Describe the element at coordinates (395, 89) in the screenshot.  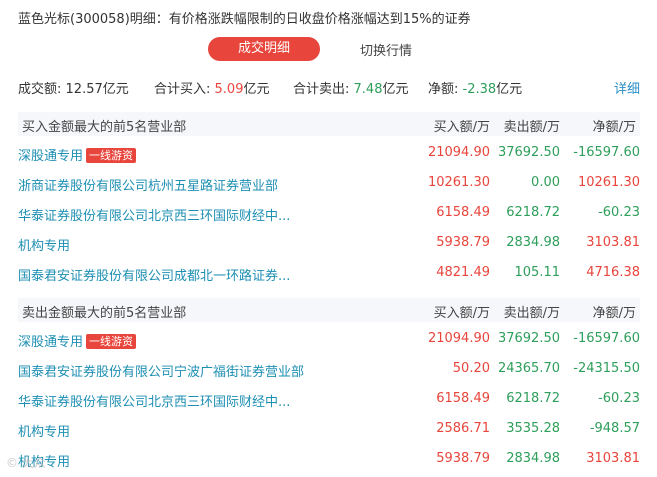
I see `sell-total-unit: 亿元` at that location.